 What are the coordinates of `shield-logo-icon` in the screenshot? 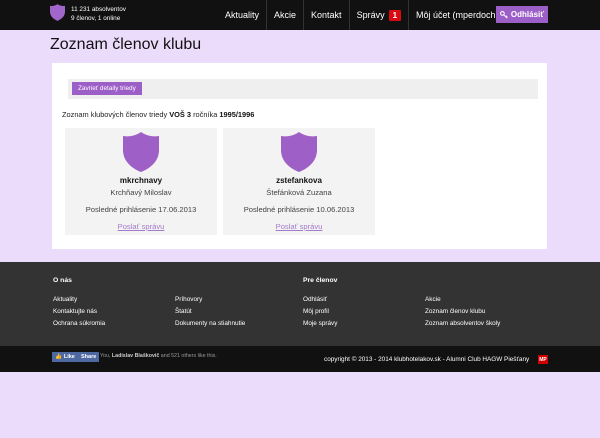 It's located at (57, 12).